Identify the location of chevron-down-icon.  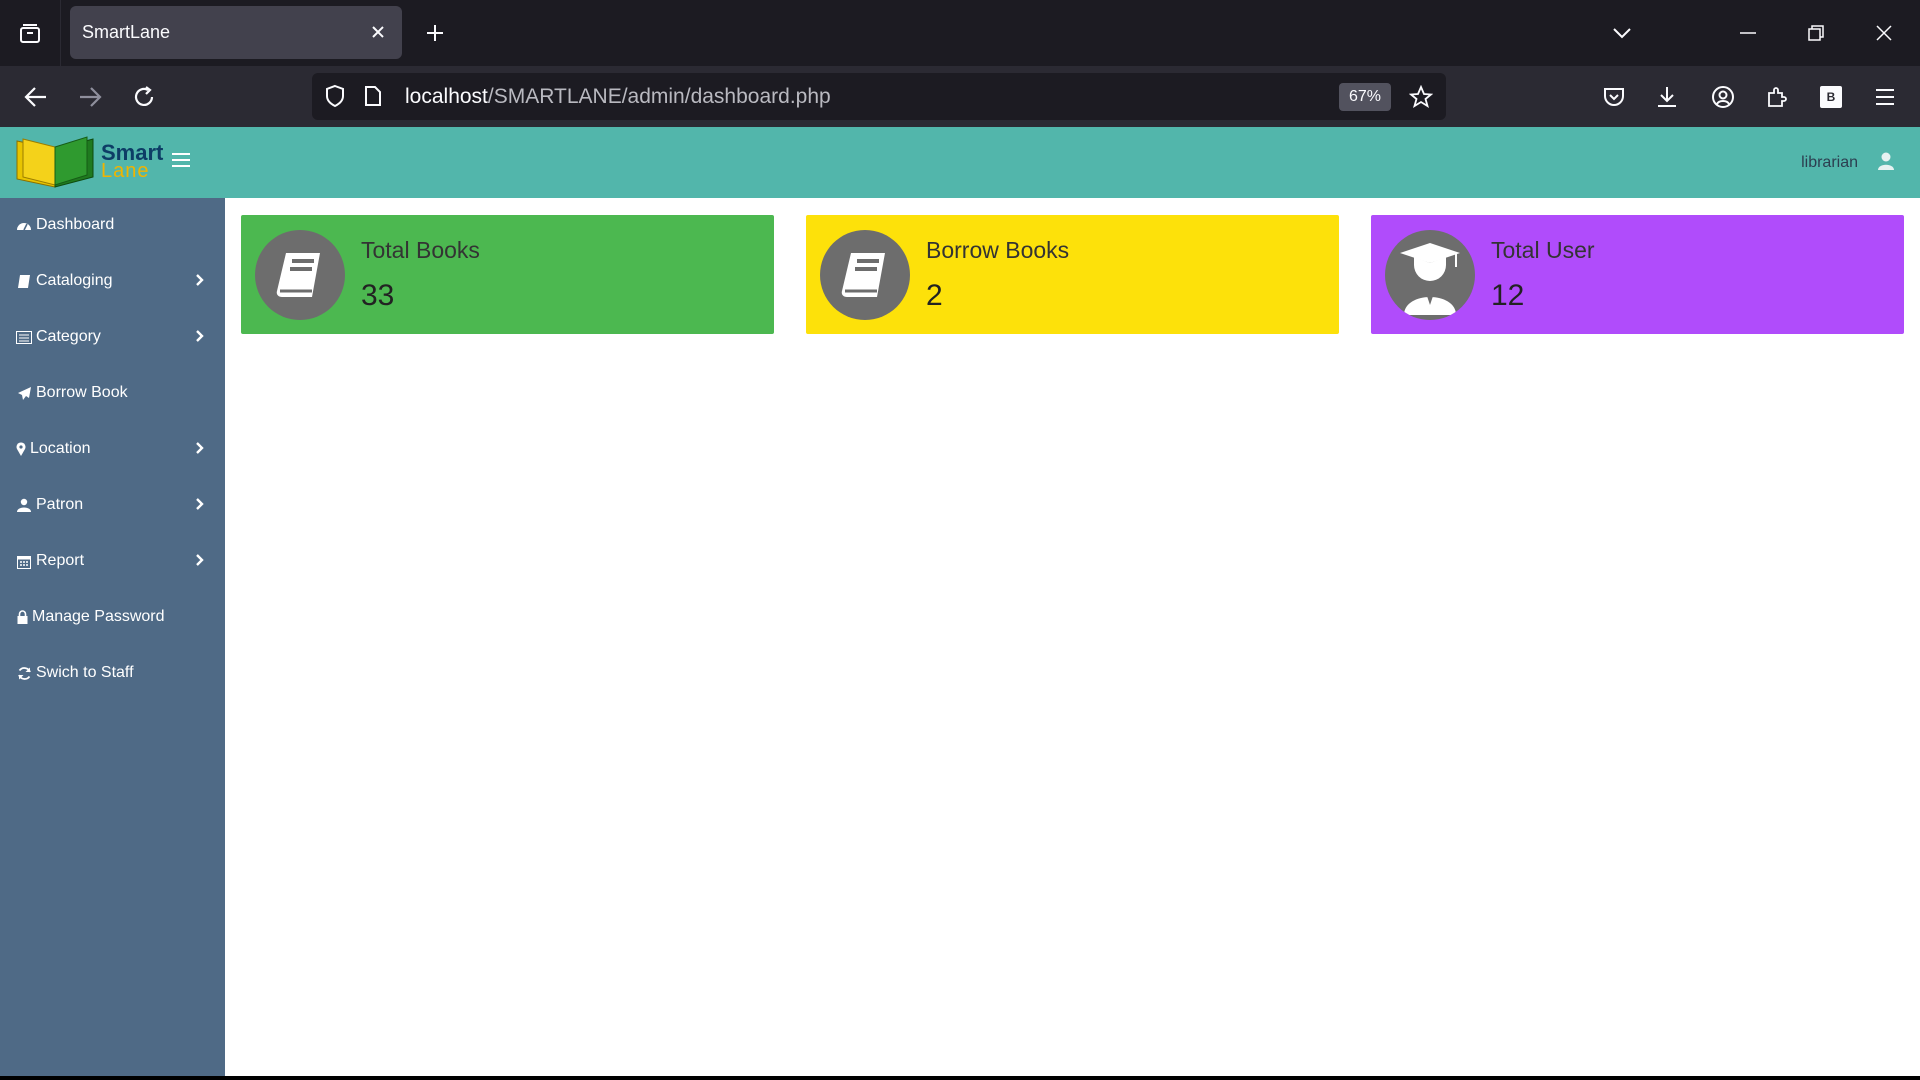
(1622, 33).